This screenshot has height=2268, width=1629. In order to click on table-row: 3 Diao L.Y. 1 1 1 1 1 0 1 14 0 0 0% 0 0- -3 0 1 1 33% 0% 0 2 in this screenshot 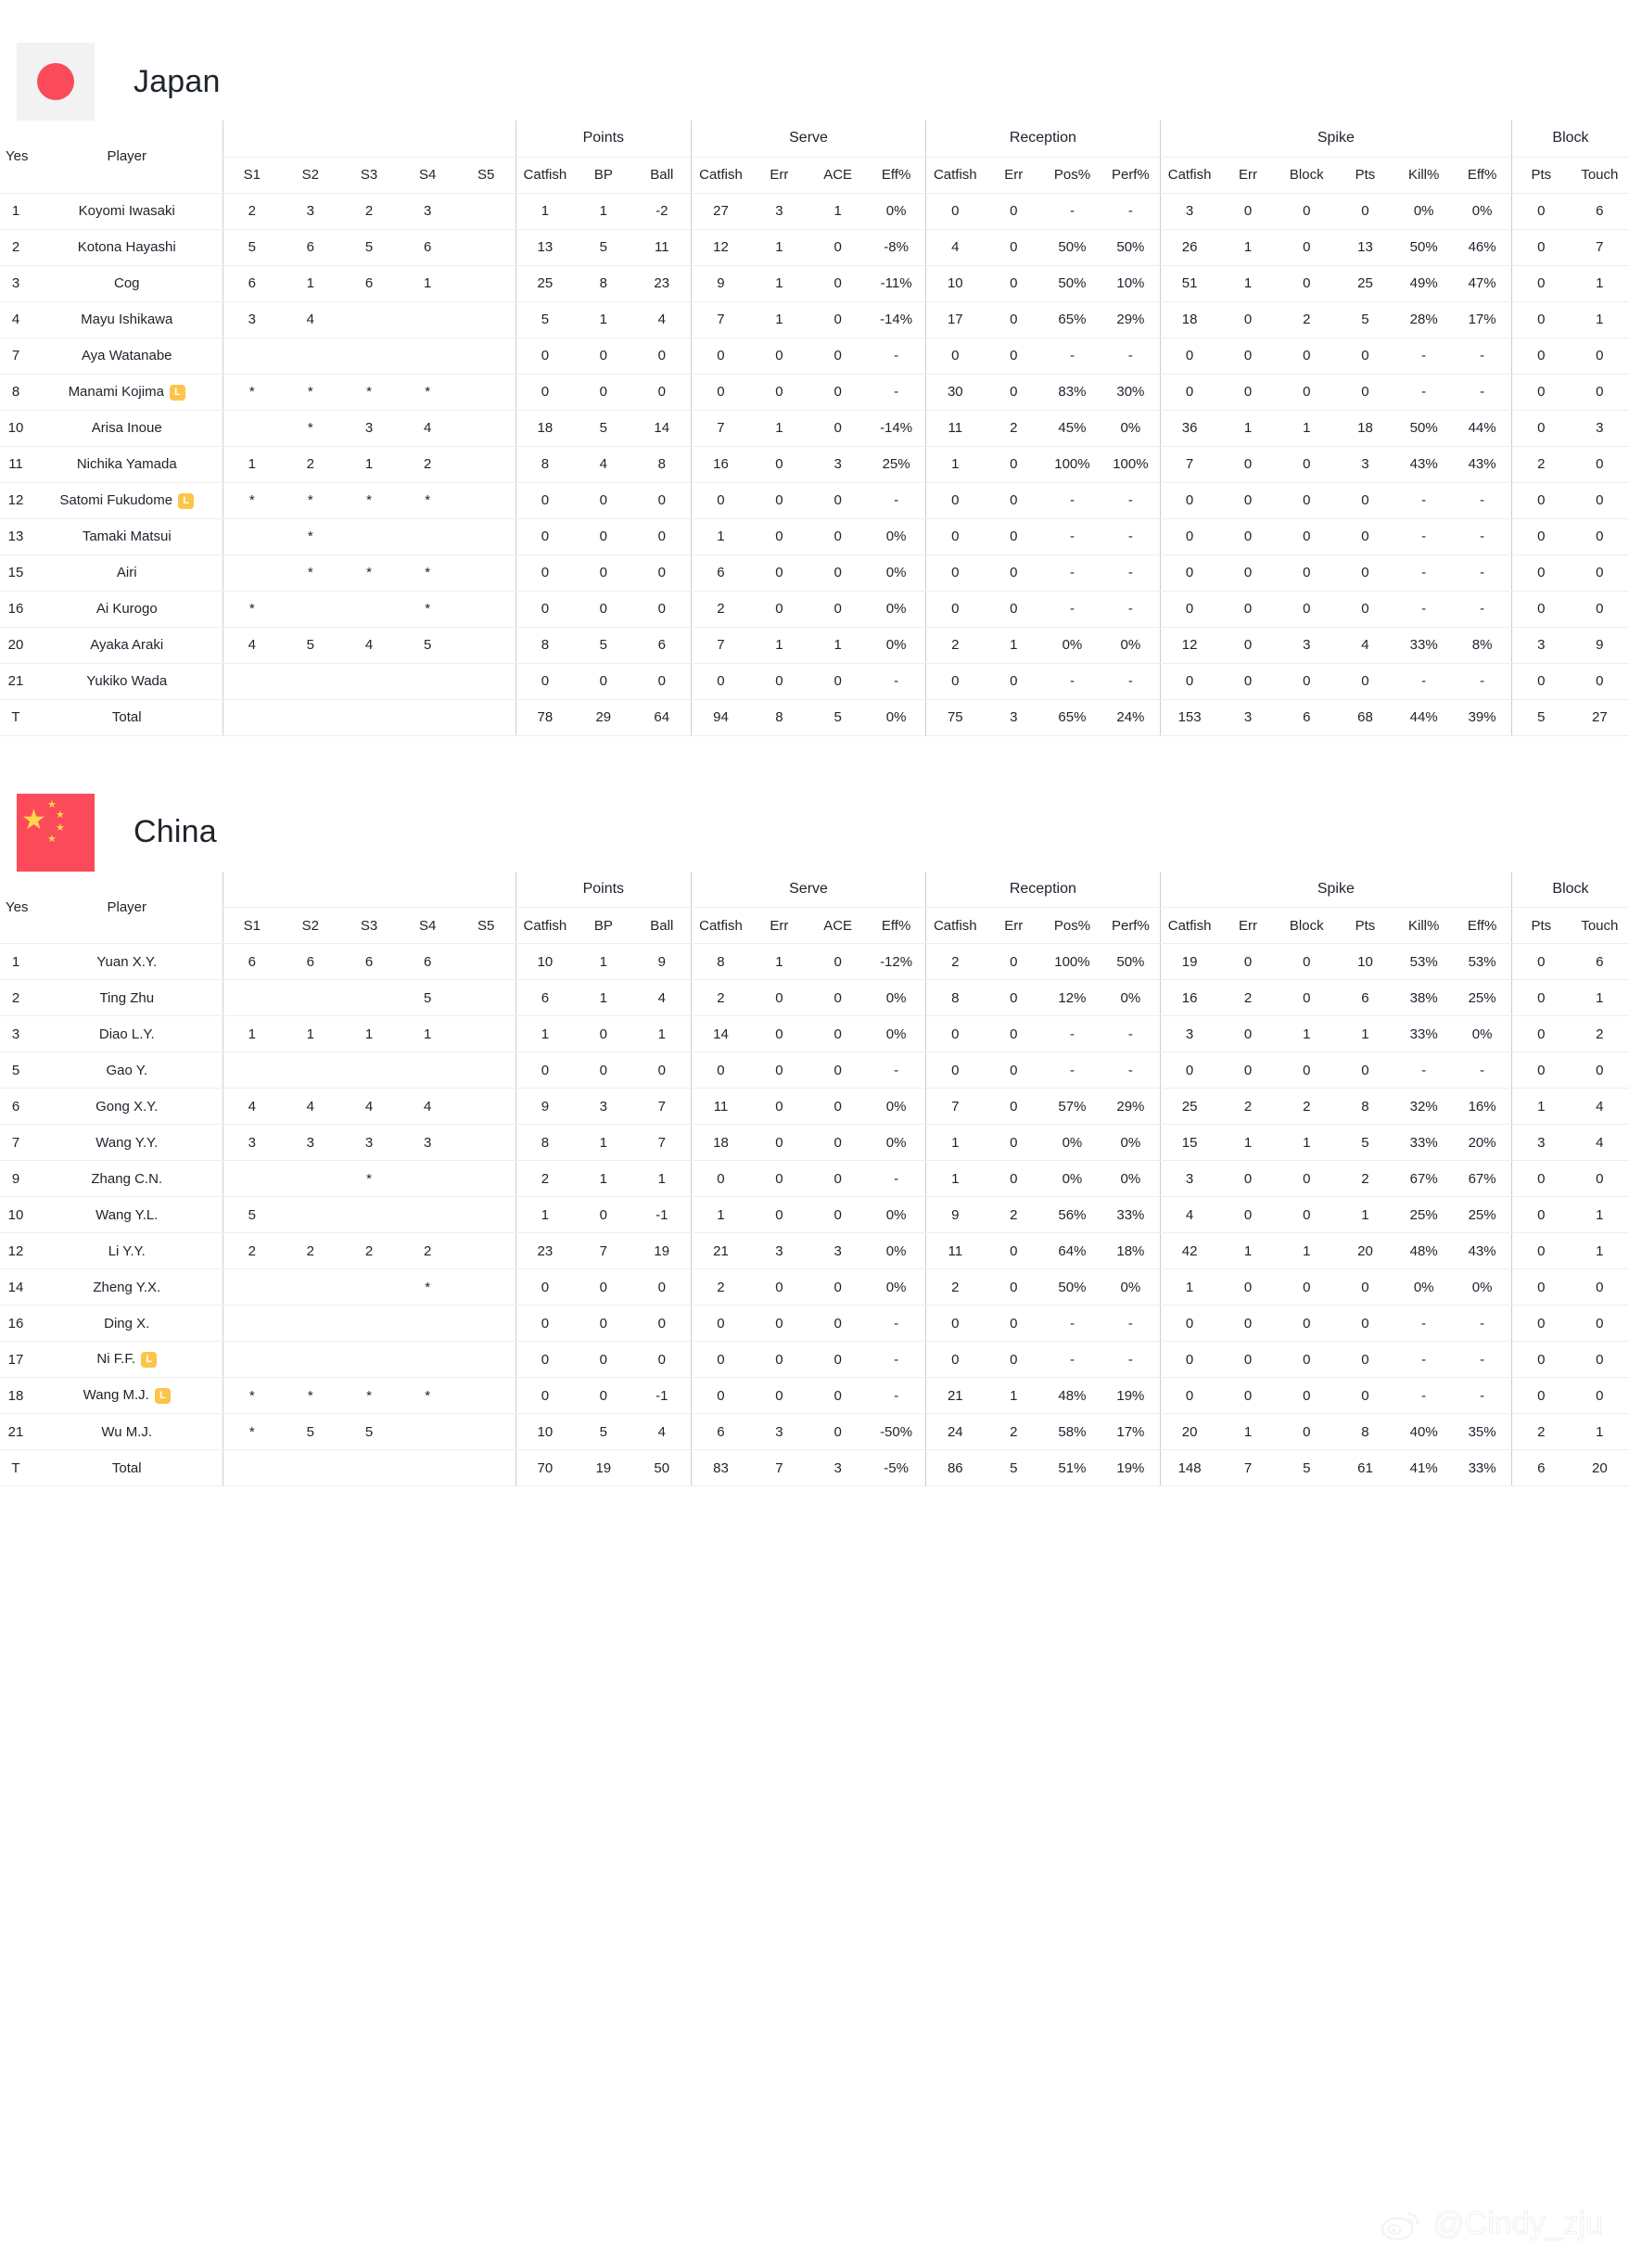, I will do `click(814, 1033)`.